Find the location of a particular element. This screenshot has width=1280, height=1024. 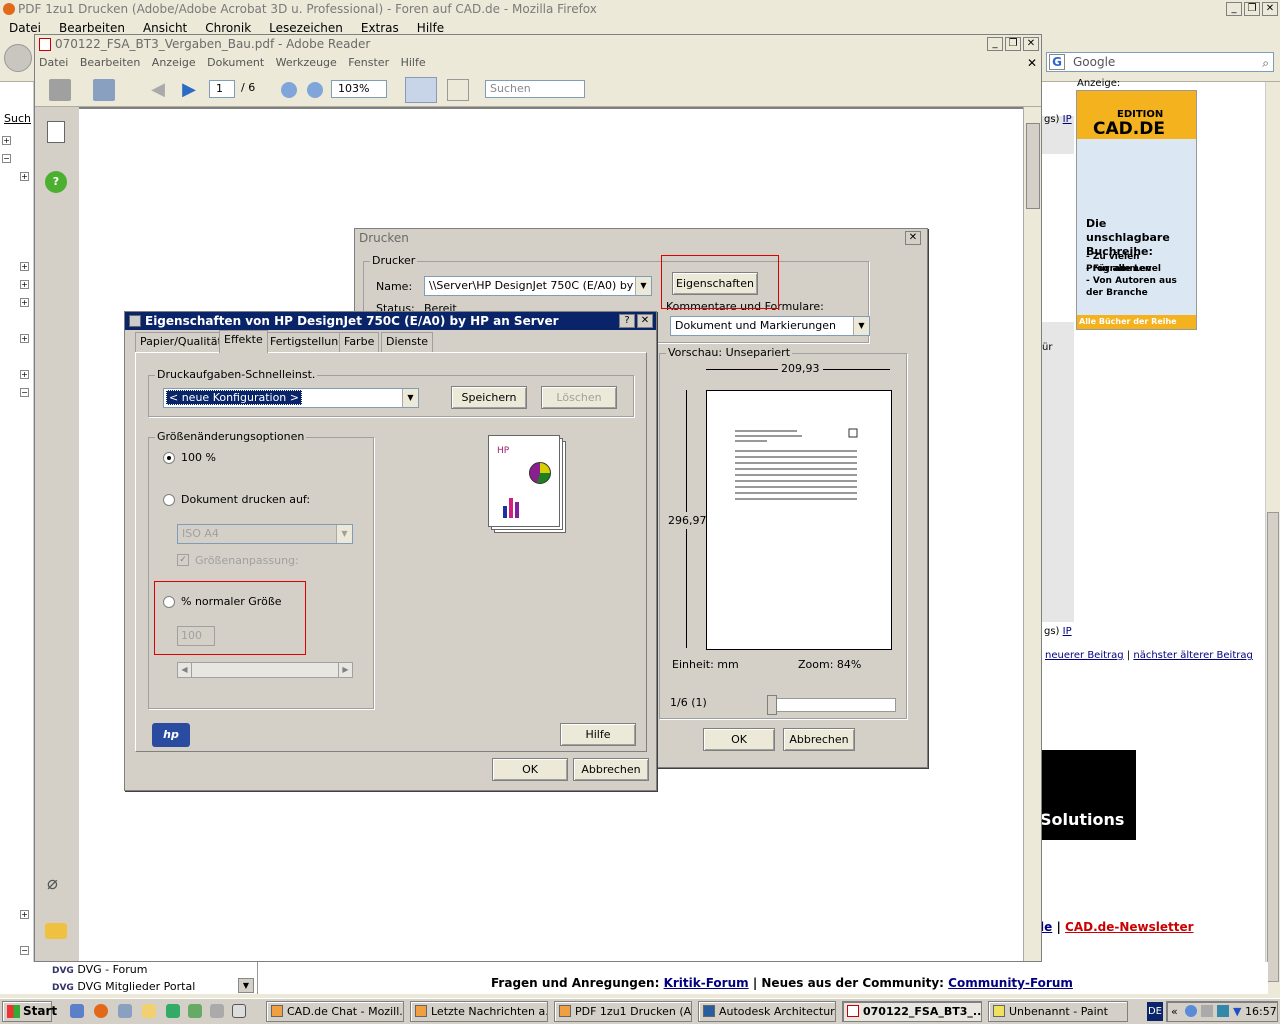

tab-effekte: Effekte is located at coordinates (243, 341).